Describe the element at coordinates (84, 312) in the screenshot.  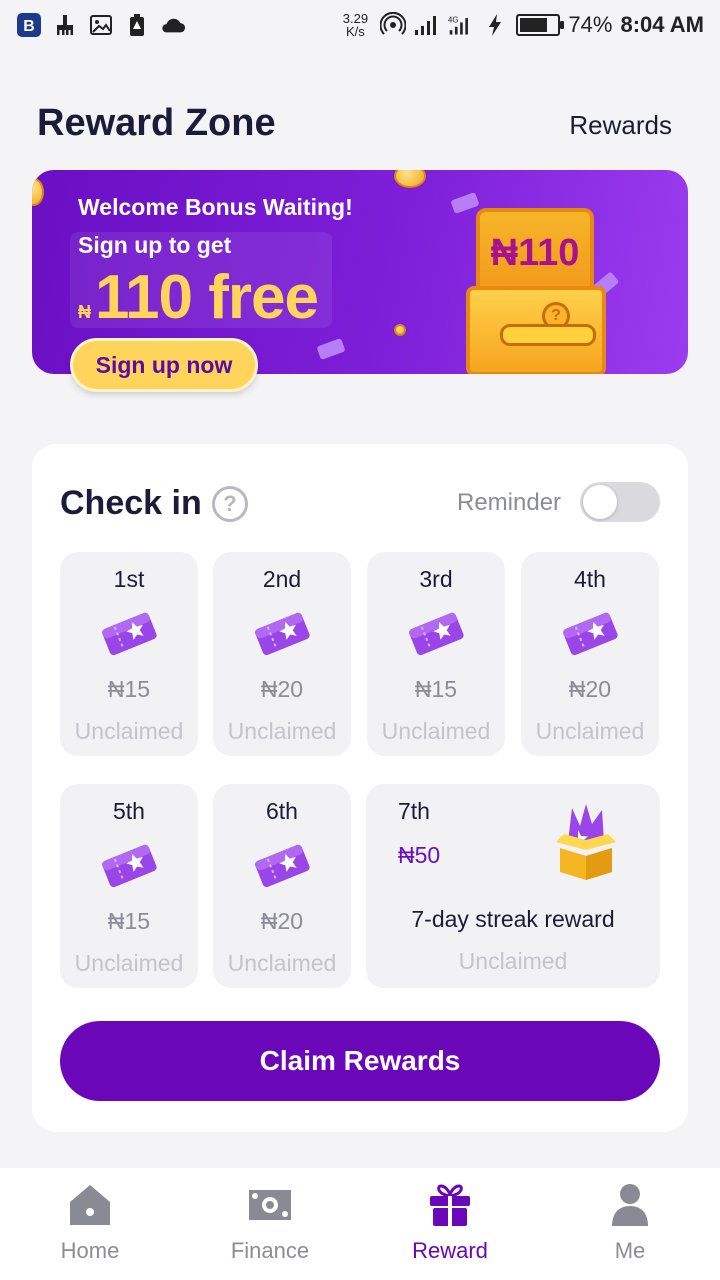
I see `bonus-currency: ₦` at that location.